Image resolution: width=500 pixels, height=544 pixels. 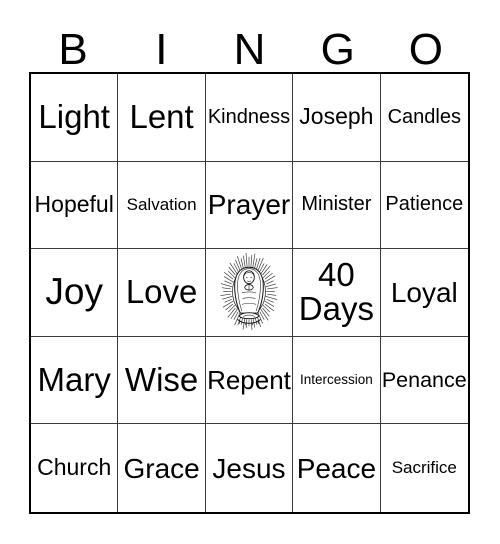 I want to click on bingo-cell-i-1: Lent, so click(x=162, y=118).